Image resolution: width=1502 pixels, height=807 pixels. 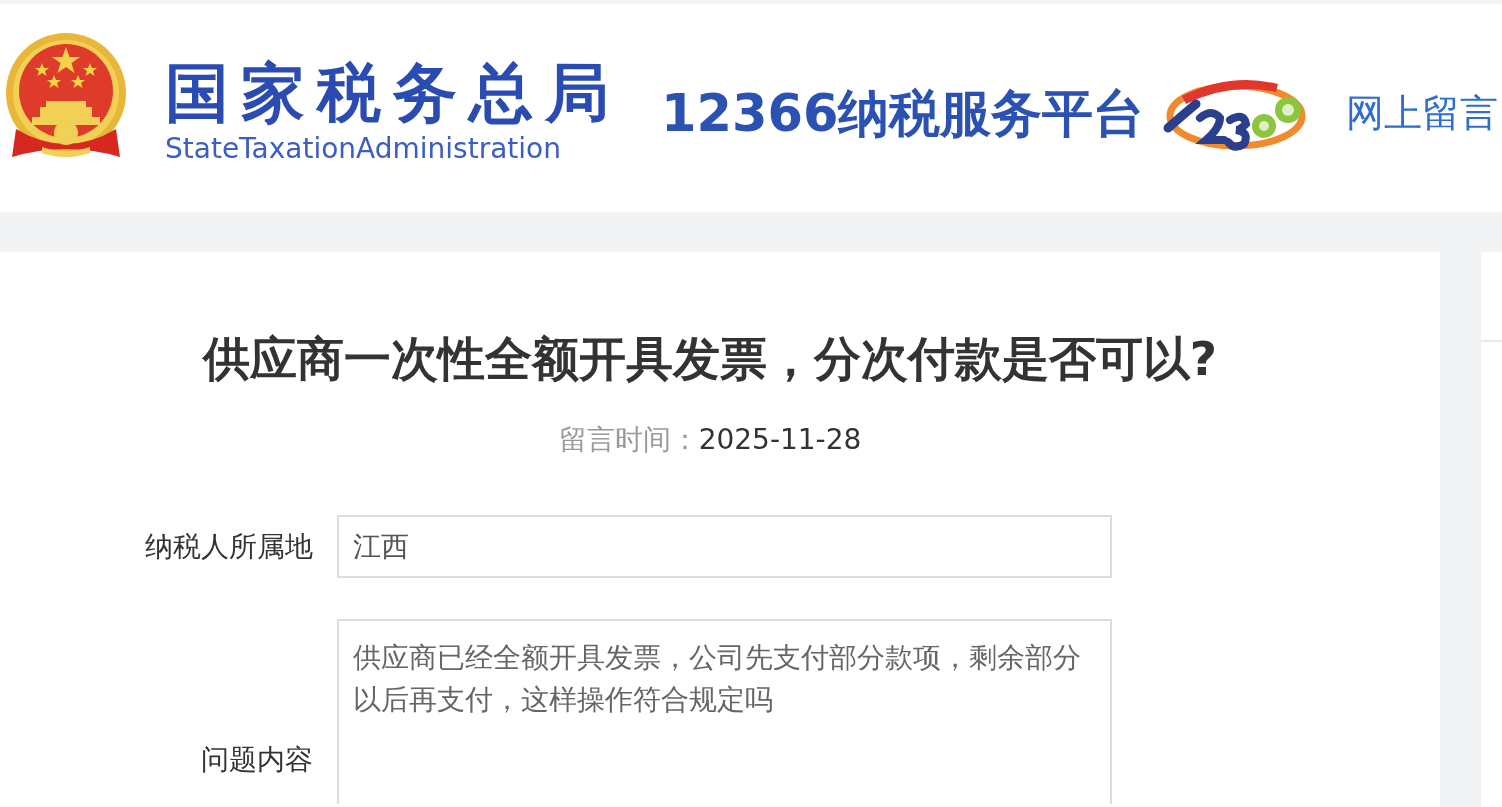 What do you see at coordinates (724, 546) in the screenshot?
I see `region-field: 江西` at bounding box center [724, 546].